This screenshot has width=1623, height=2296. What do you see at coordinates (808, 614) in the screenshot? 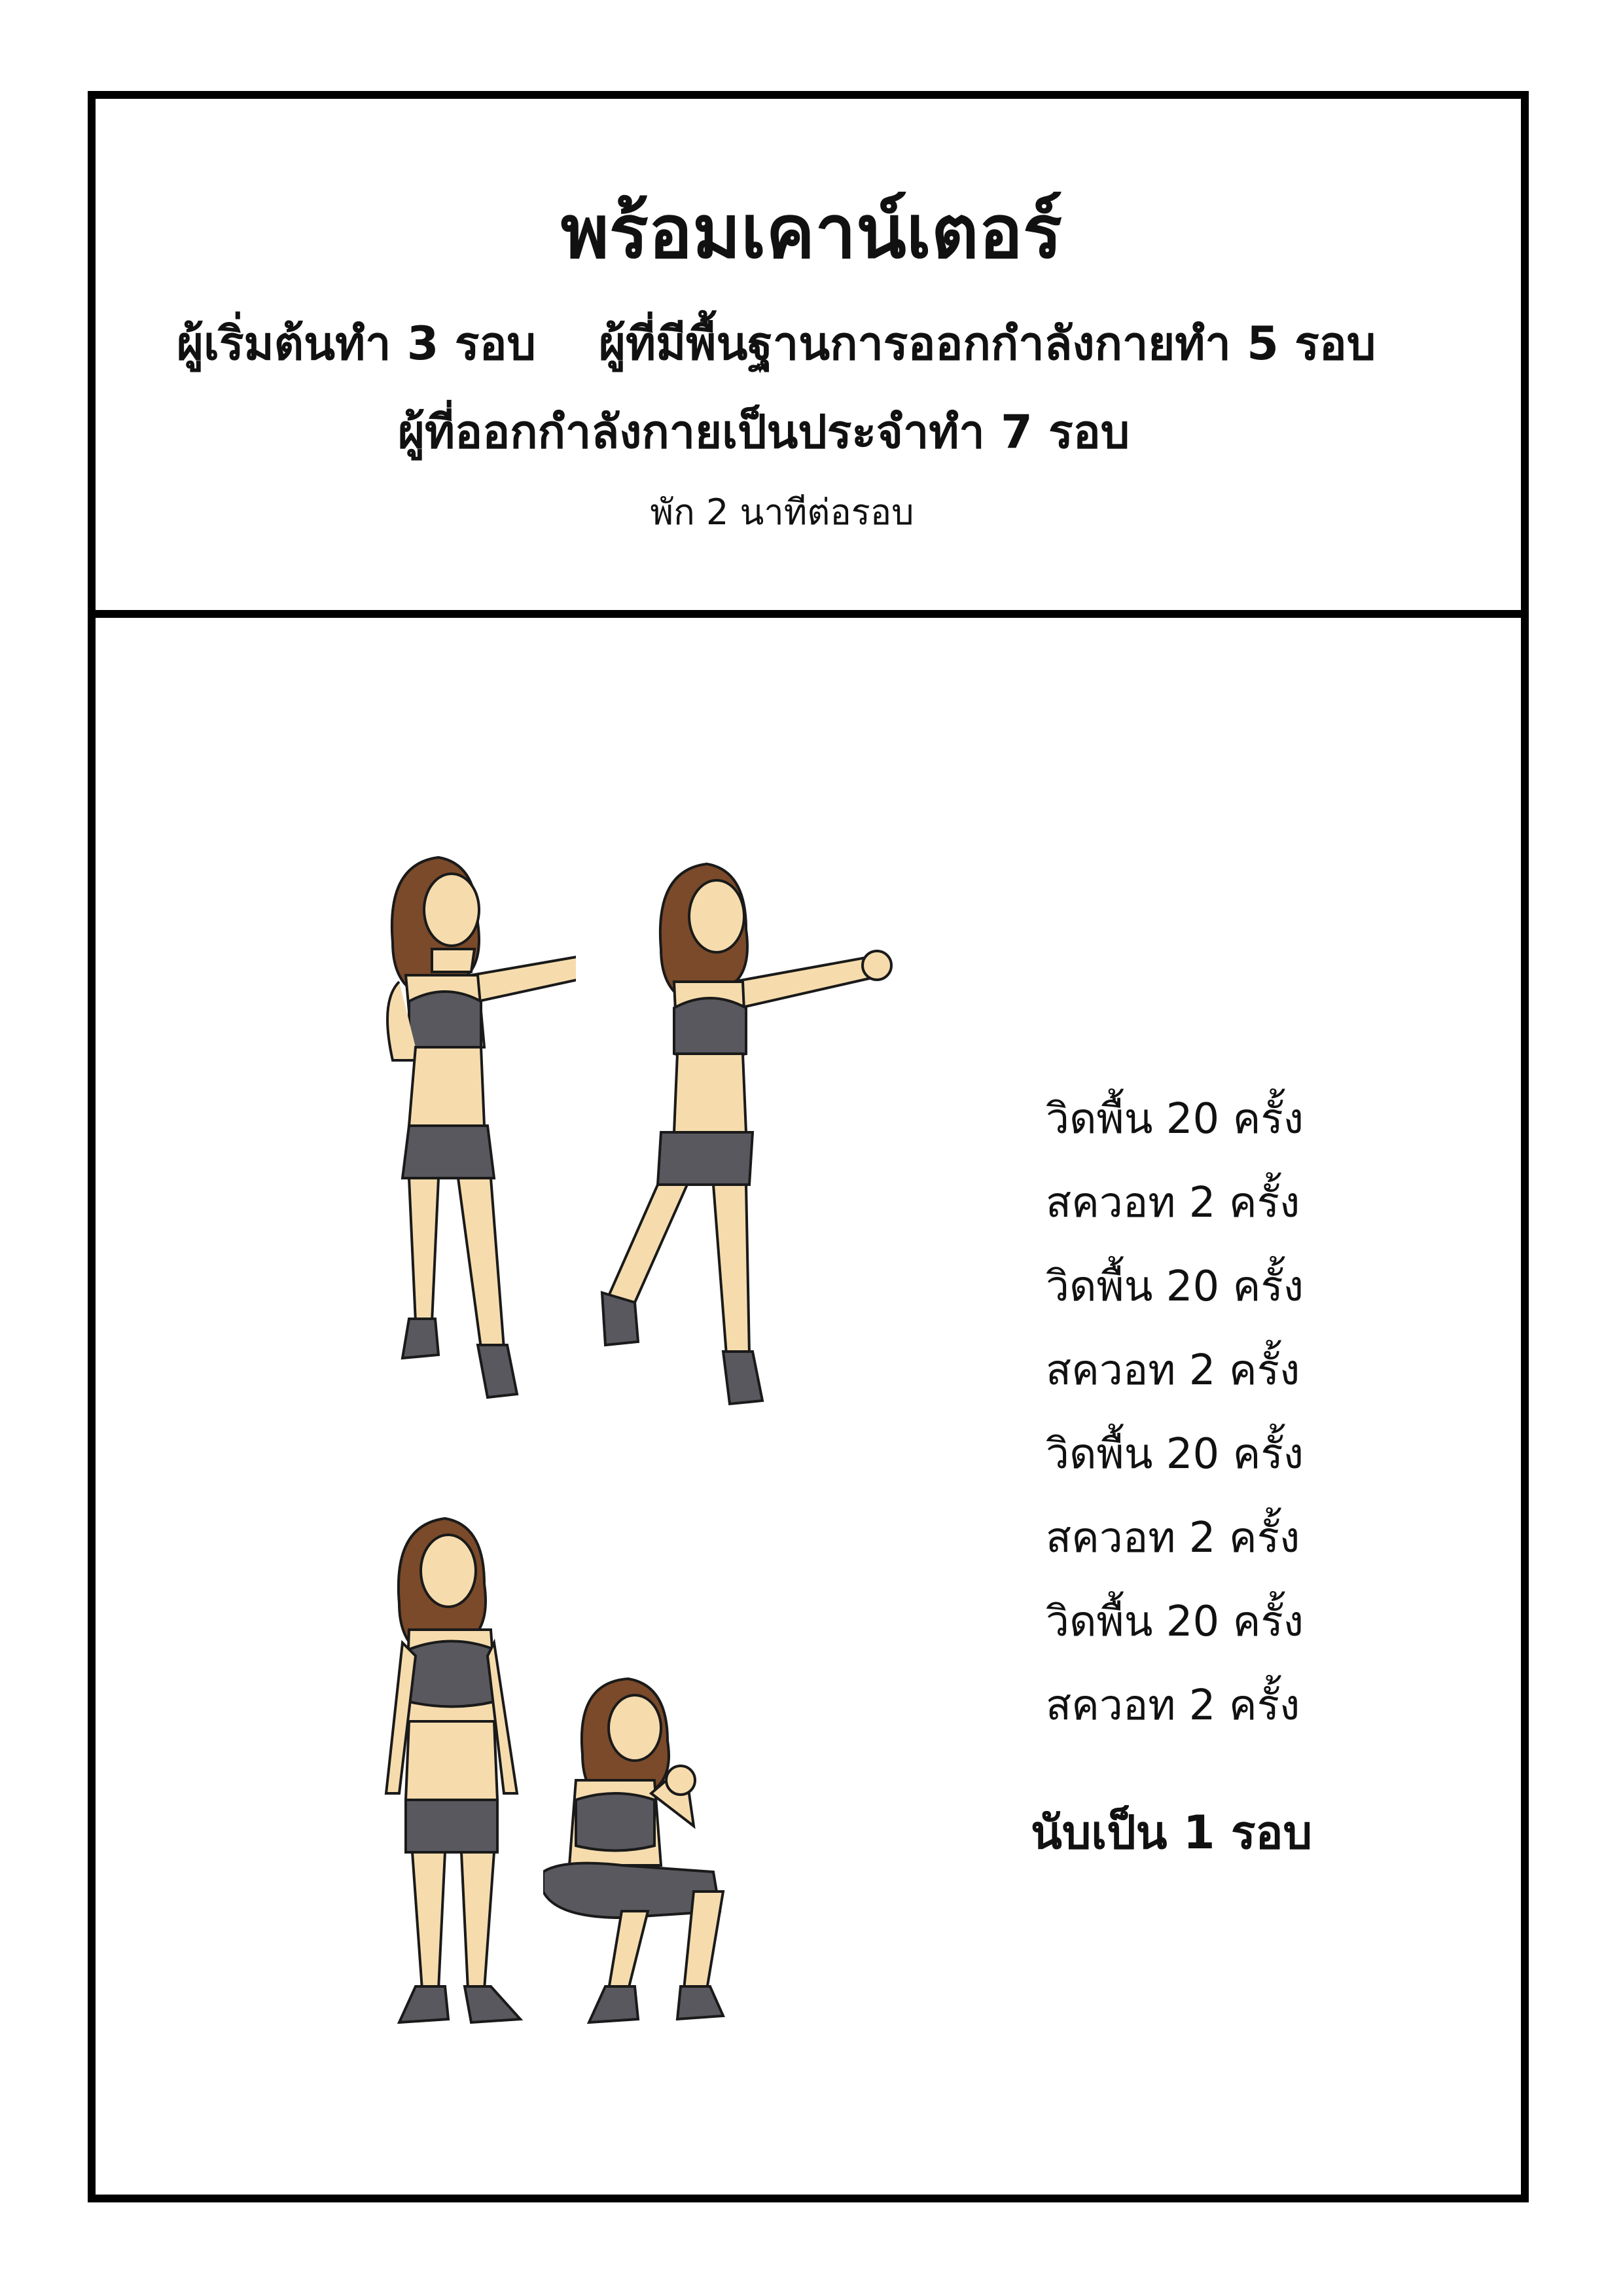
I see `header-divider` at bounding box center [808, 614].